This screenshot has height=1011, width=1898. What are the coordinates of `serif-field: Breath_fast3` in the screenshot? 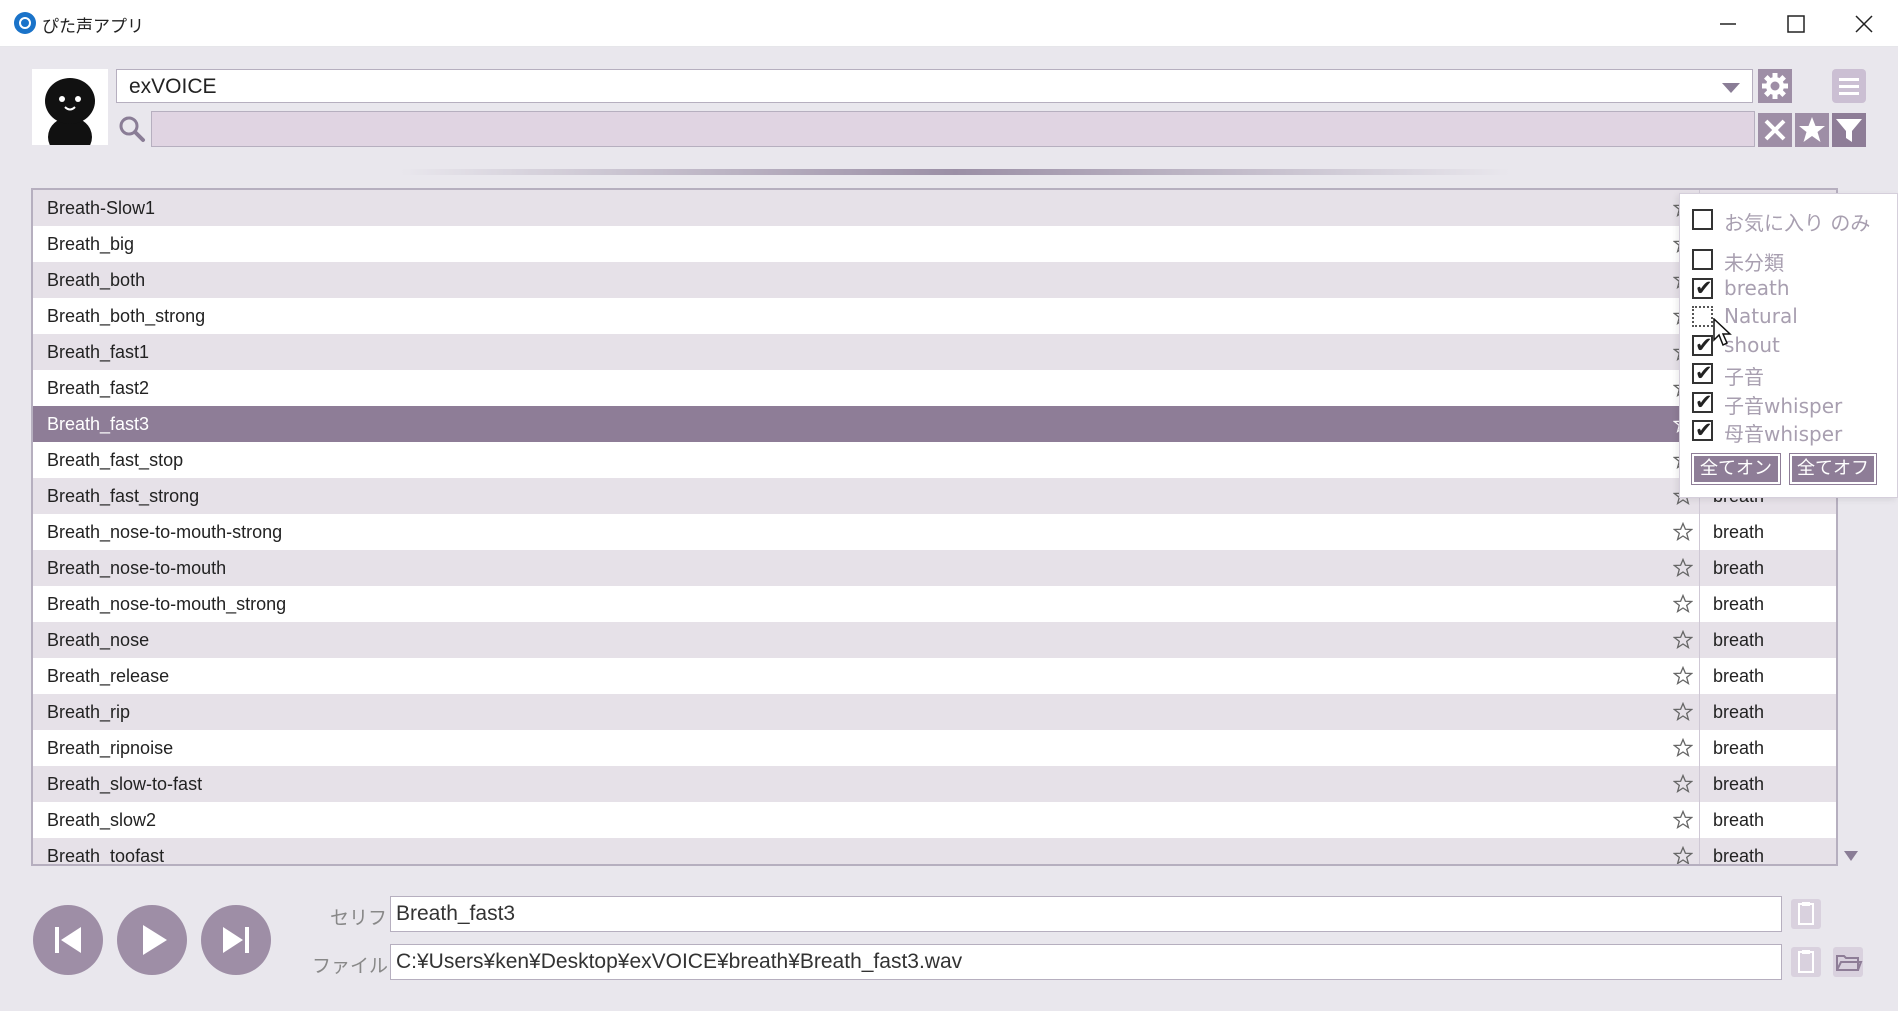 It's located at (1086, 914).